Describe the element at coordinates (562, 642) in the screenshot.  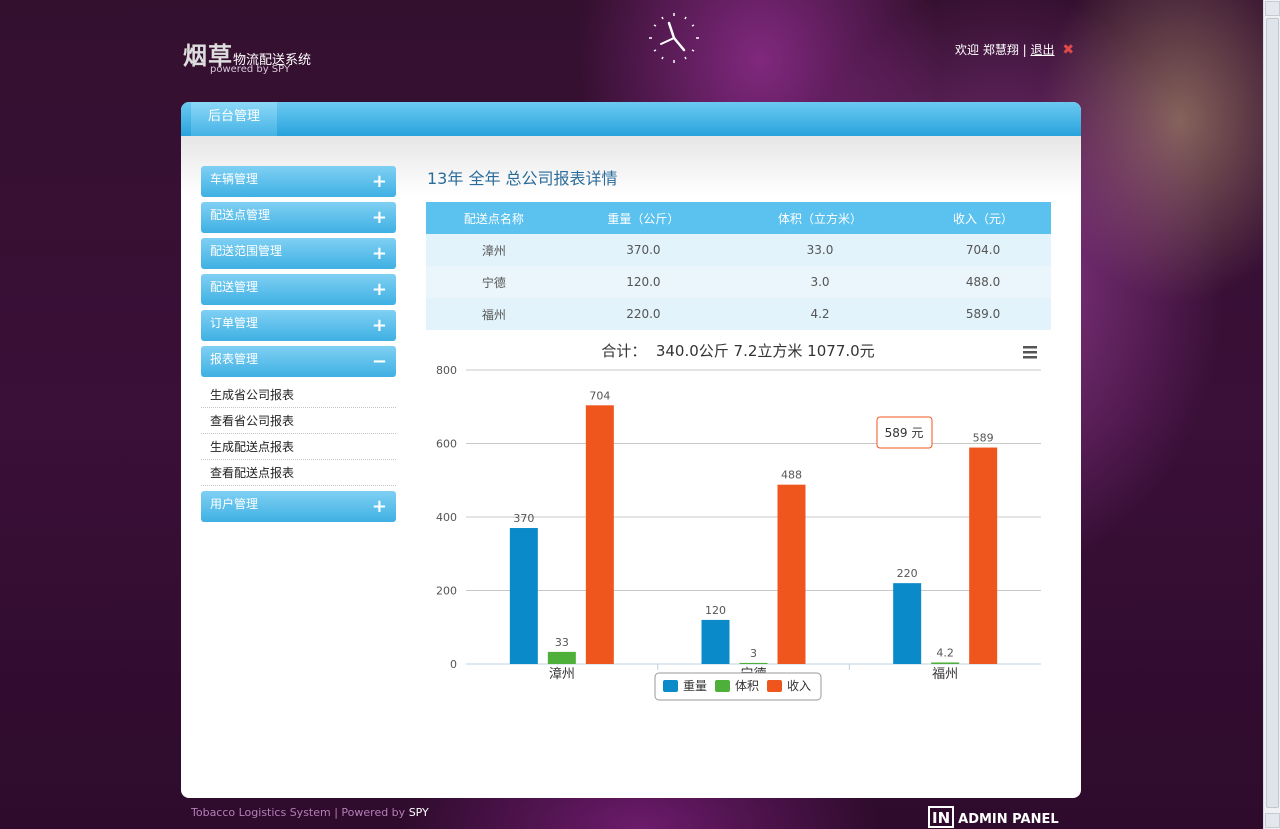
I see `data-label: 33` at that location.